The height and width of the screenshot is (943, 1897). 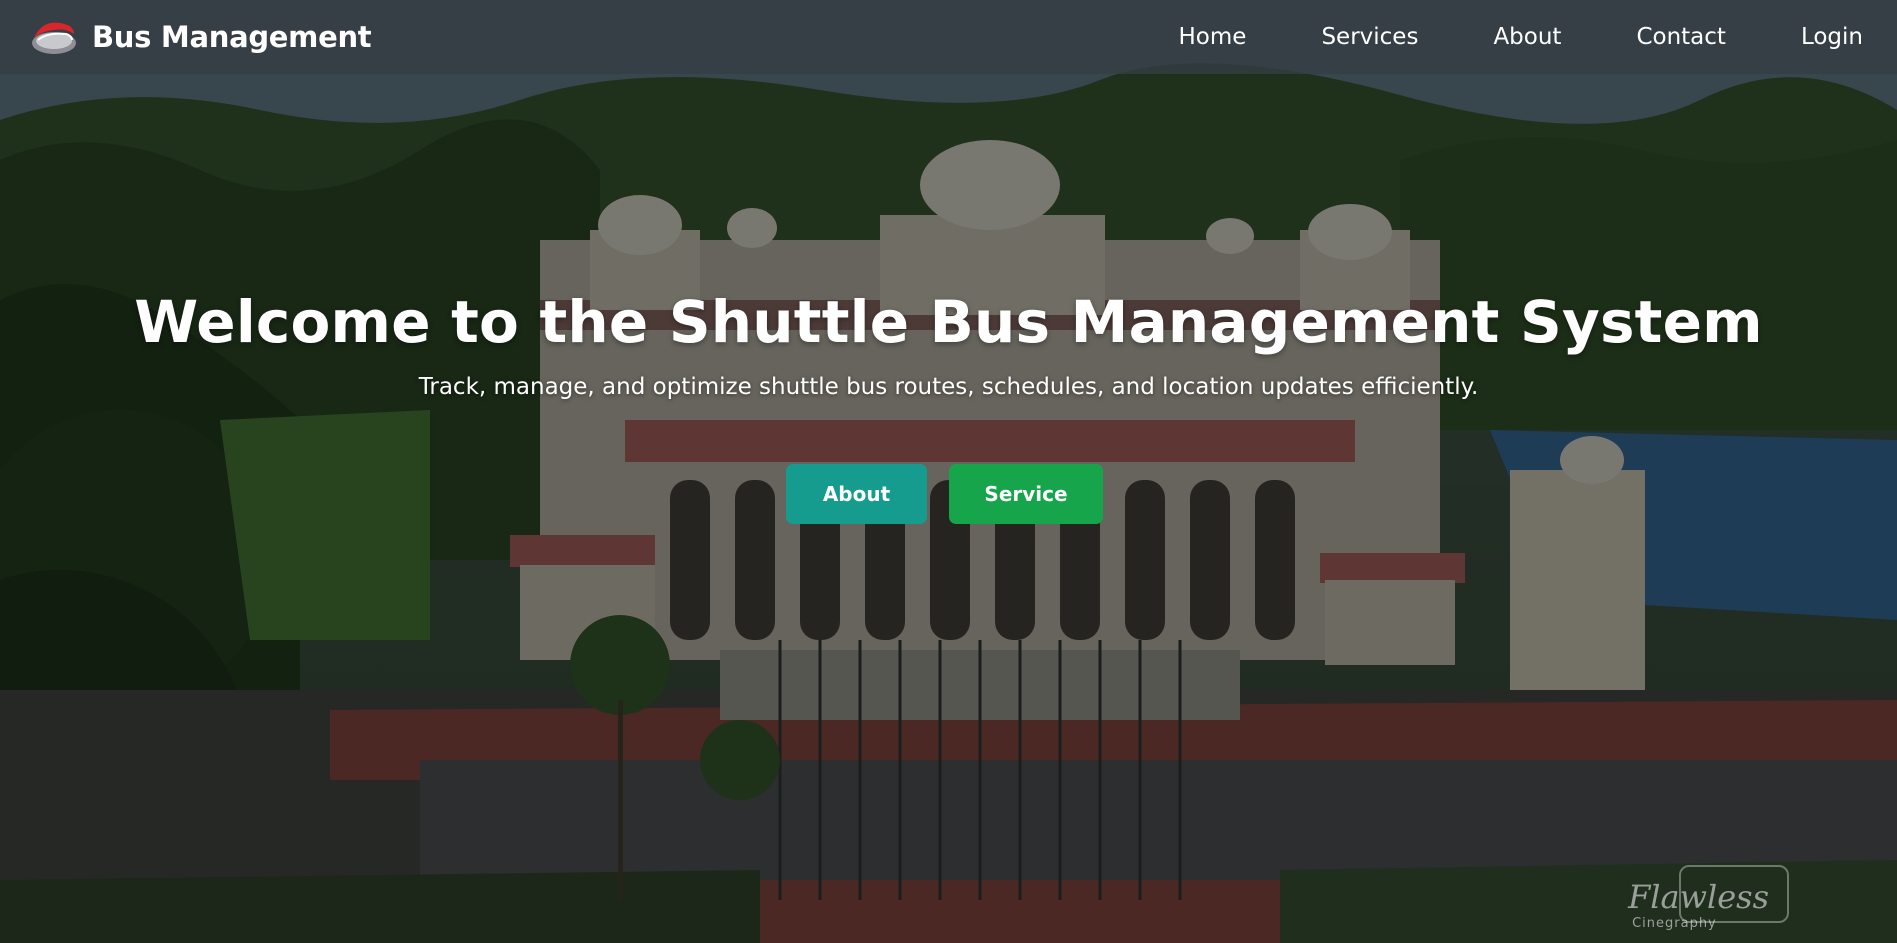 What do you see at coordinates (1527, 37) in the screenshot?
I see `nav-about-link: About` at bounding box center [1527, 37].